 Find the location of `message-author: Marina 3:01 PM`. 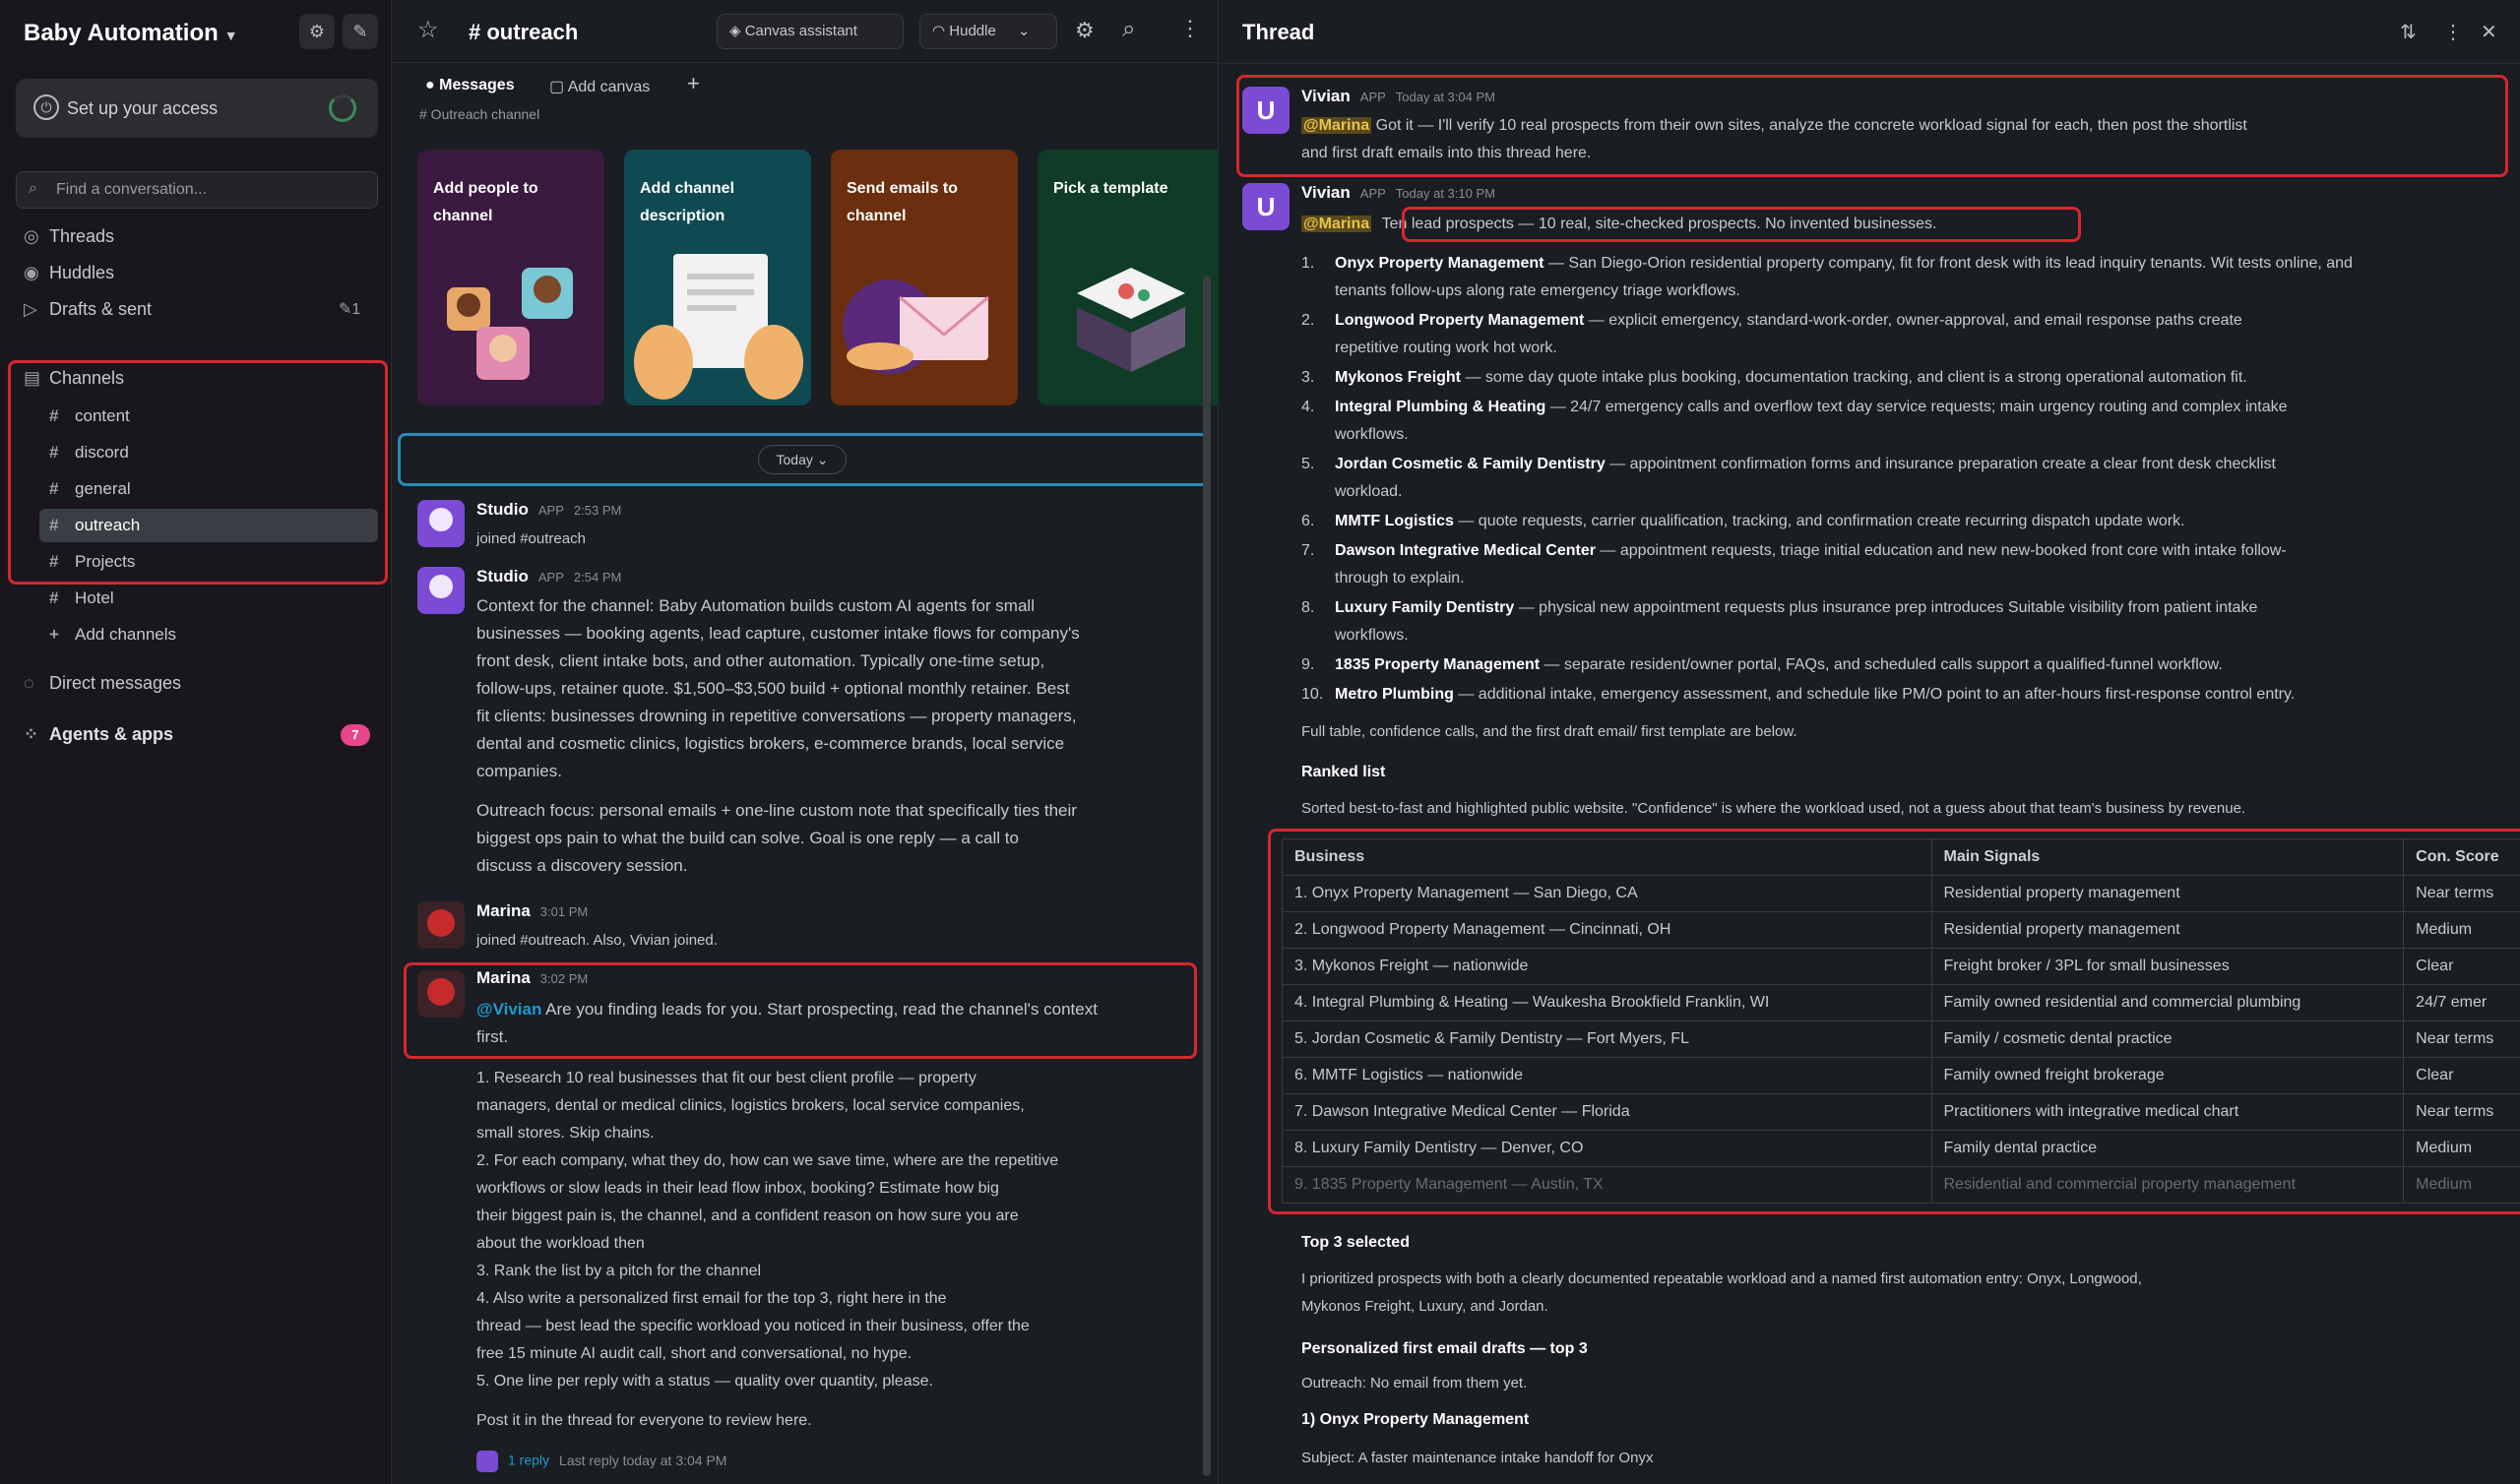

message-author: Marina 3:01 PM is located at coordinates (532, 911).